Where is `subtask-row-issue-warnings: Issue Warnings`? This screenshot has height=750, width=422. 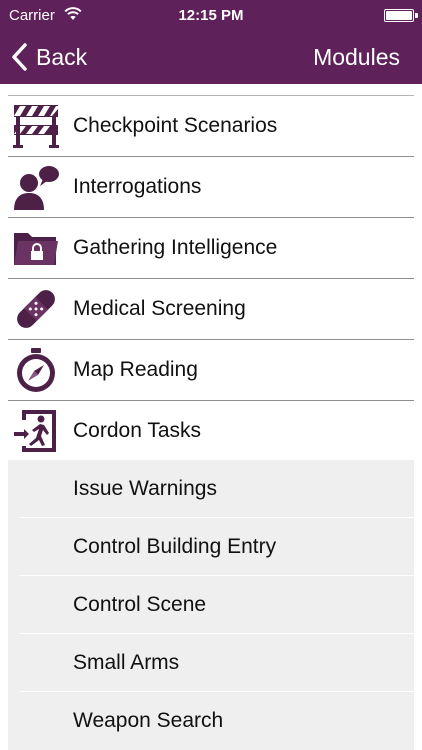
subtask-row-issue-warnings: Issue Warnings is located at coordinates (211, 489).